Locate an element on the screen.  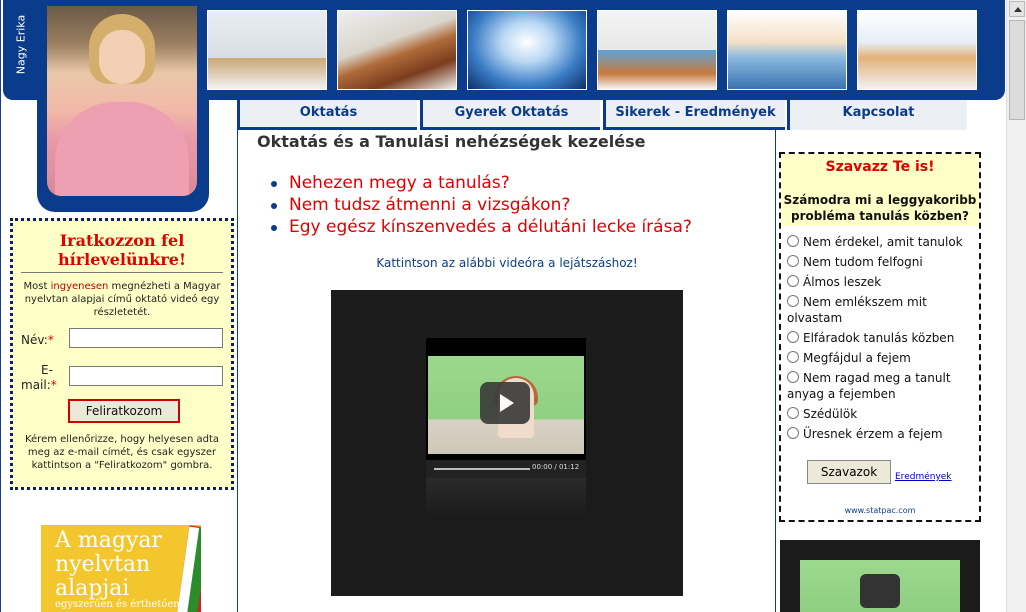
video-time: 00:00 / 01:12 is located at coordinates (556, 467).